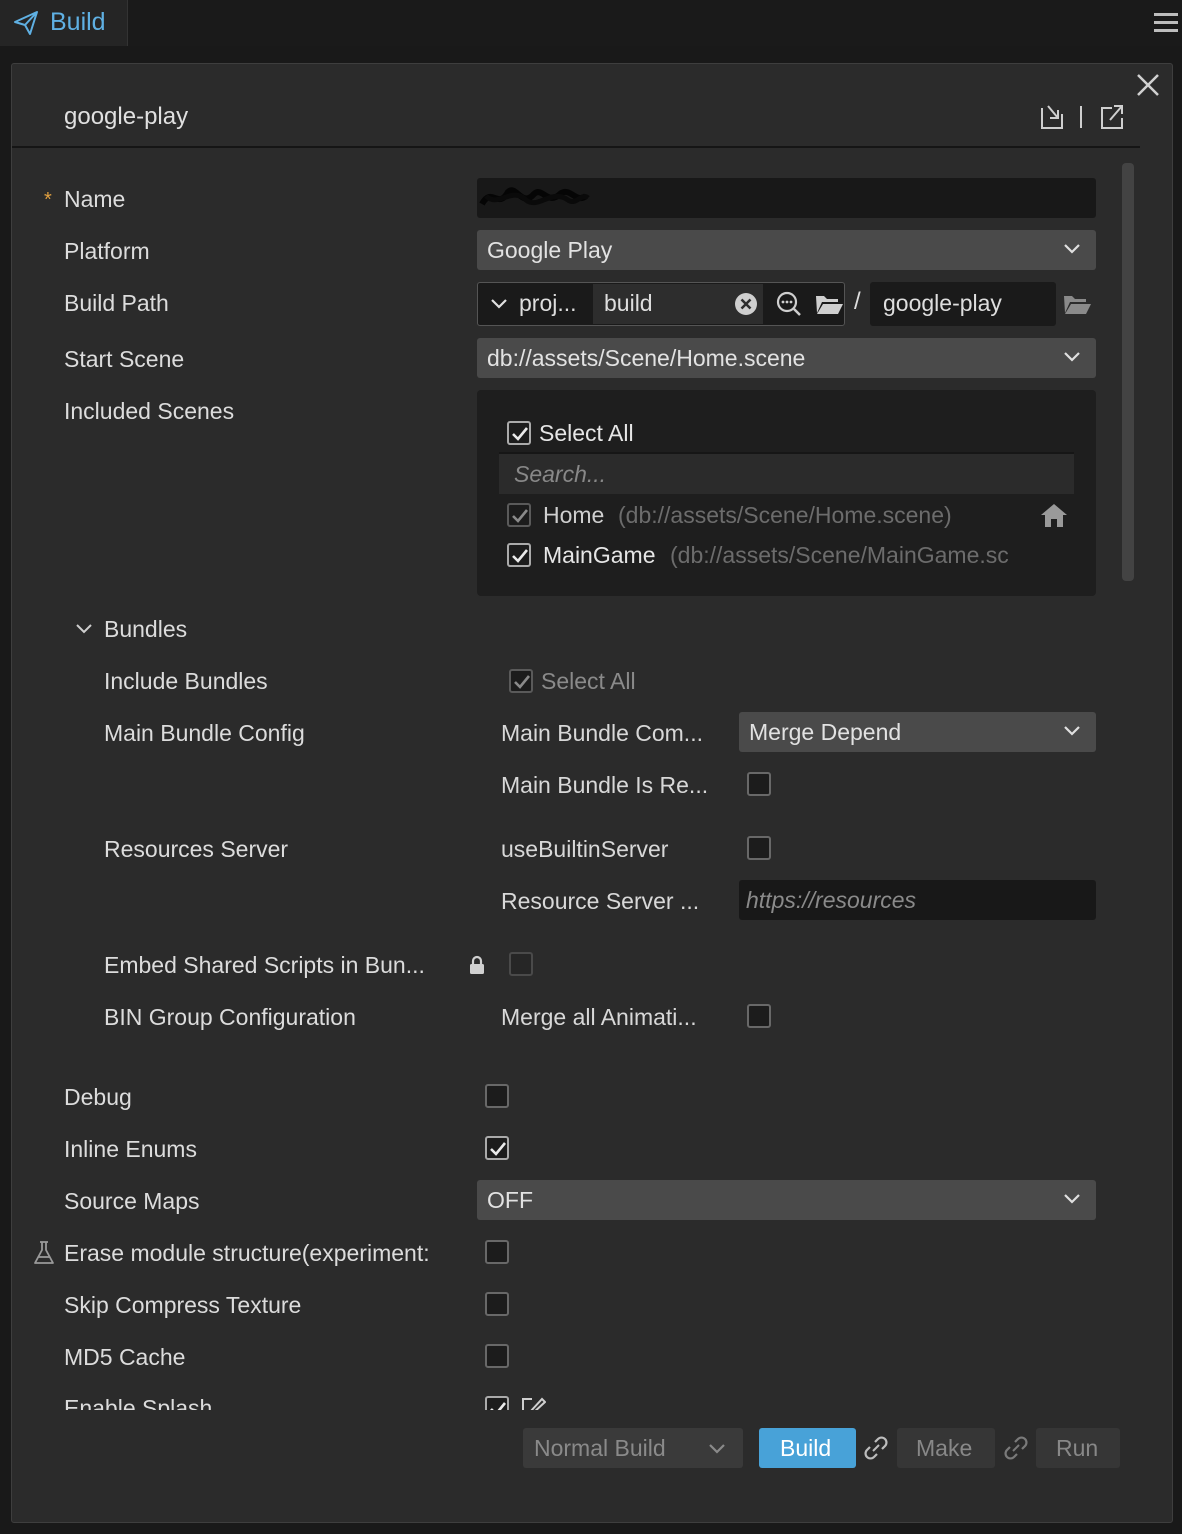 Image resolution: width=1182 pixels, height=1534 pixels. I want to click on build-button-label: Build, so click(806, 1448).